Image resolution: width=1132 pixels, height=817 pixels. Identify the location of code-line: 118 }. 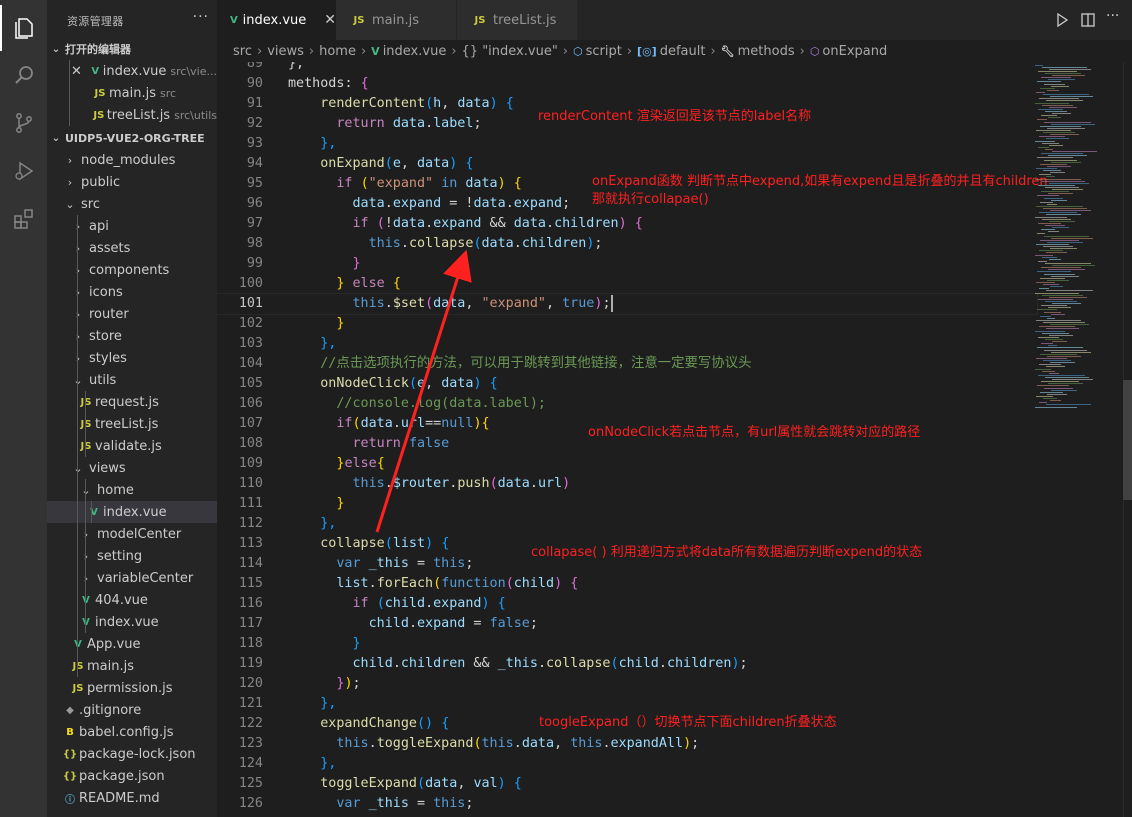
(627, 644).